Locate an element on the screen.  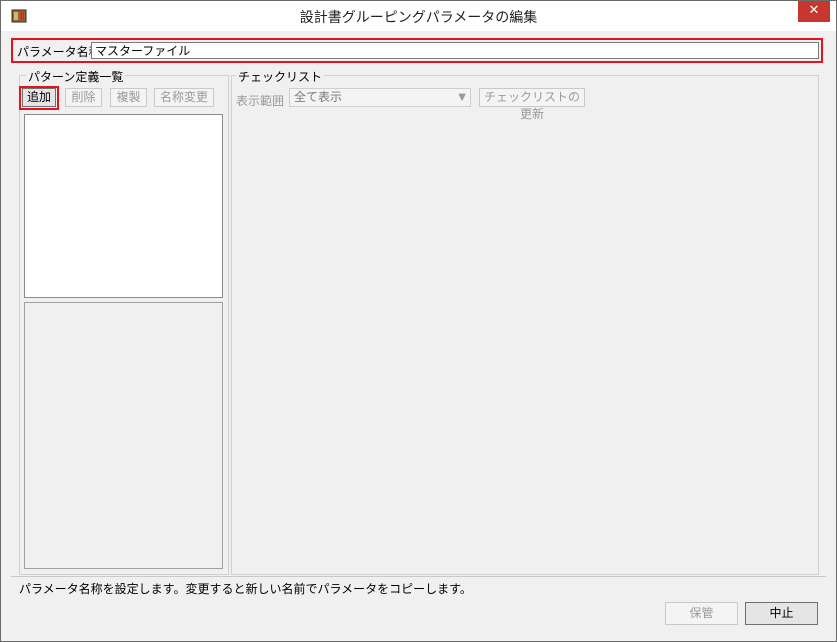
close-button: ✕ is located at coordinates (814, 11).